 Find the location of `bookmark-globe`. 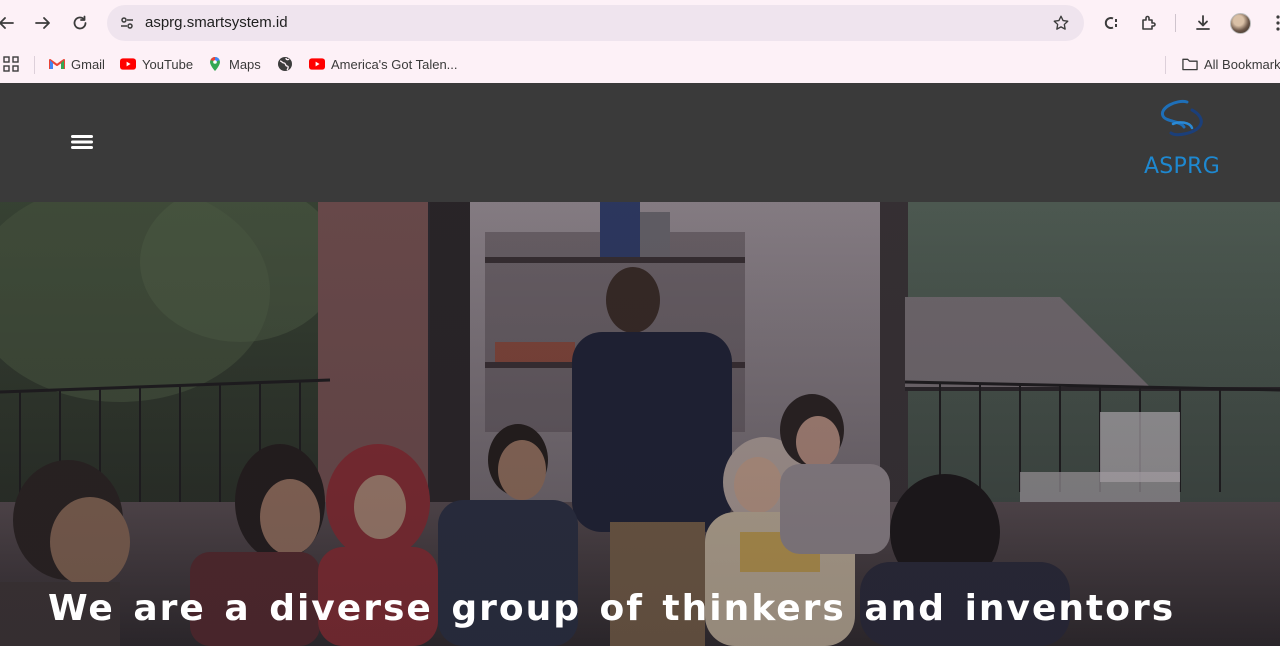

bookmark-globe is located at coordinates (288, 64).